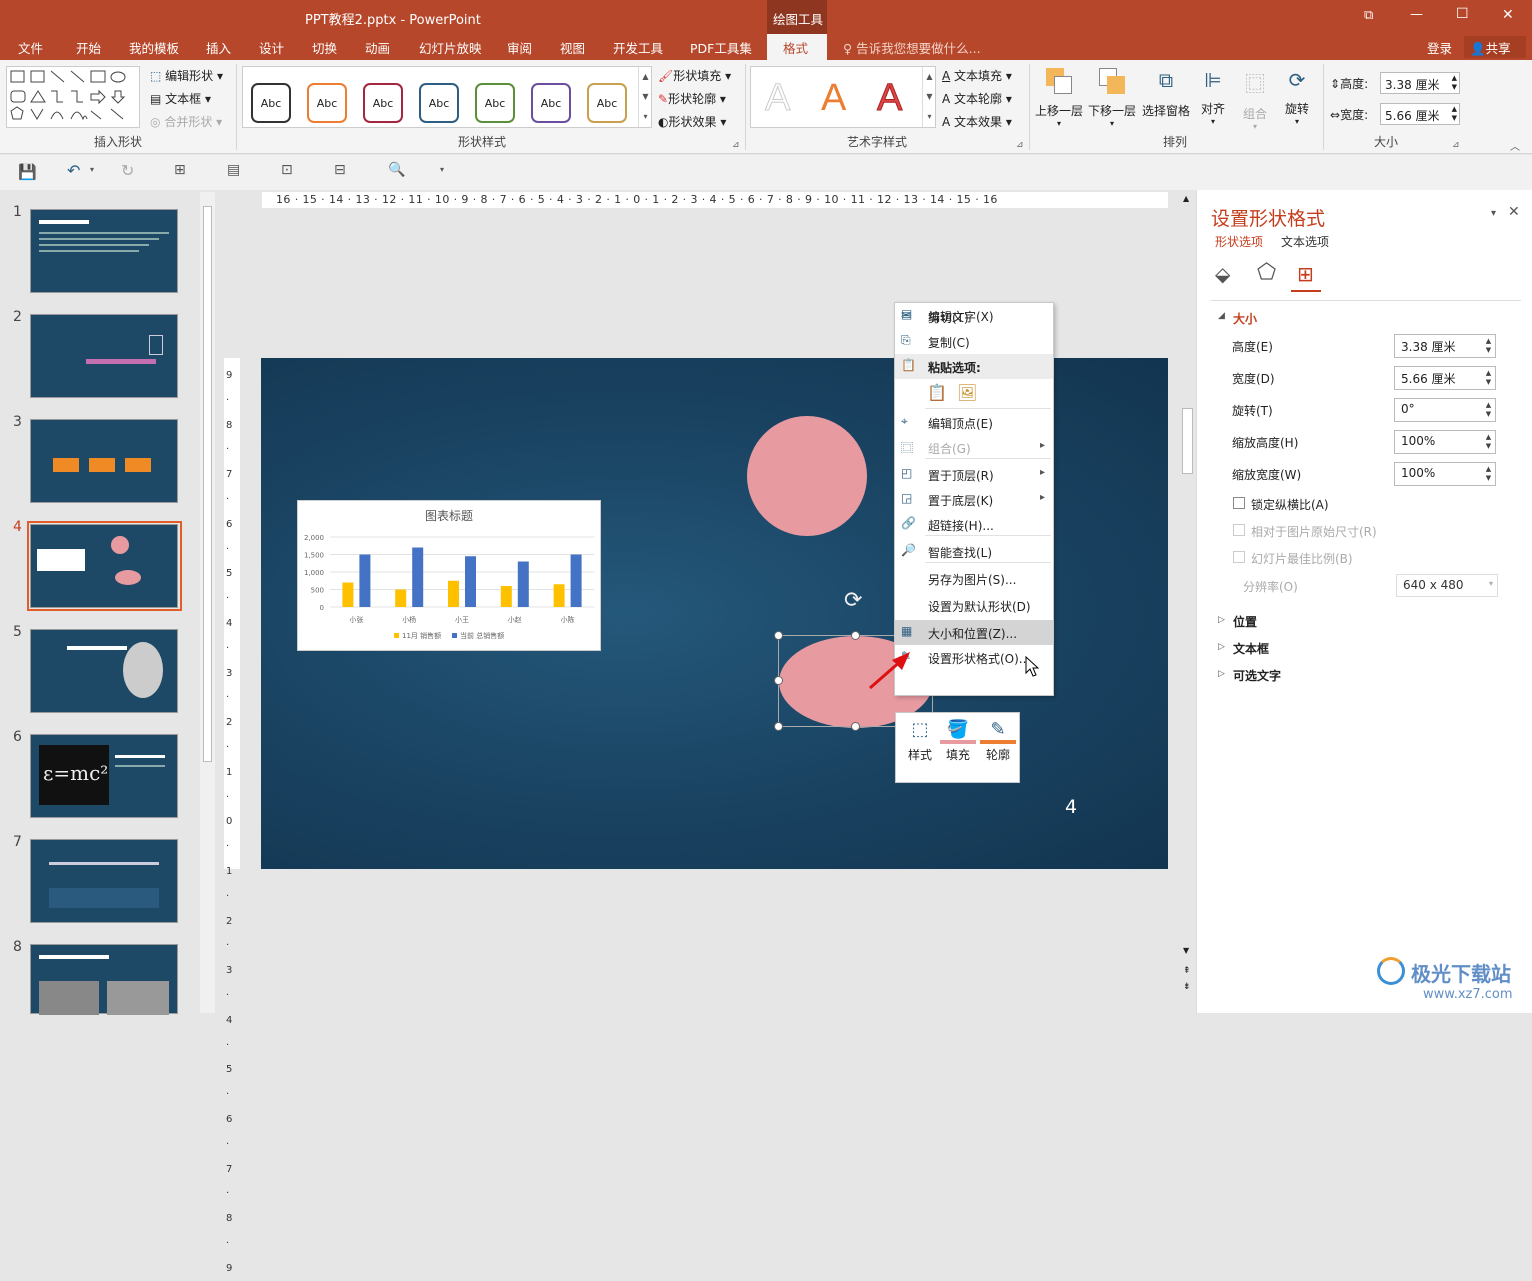 This screenshot has height=1281, width=1532. I want to click on redo-icon: ↻, so click(127, 170).